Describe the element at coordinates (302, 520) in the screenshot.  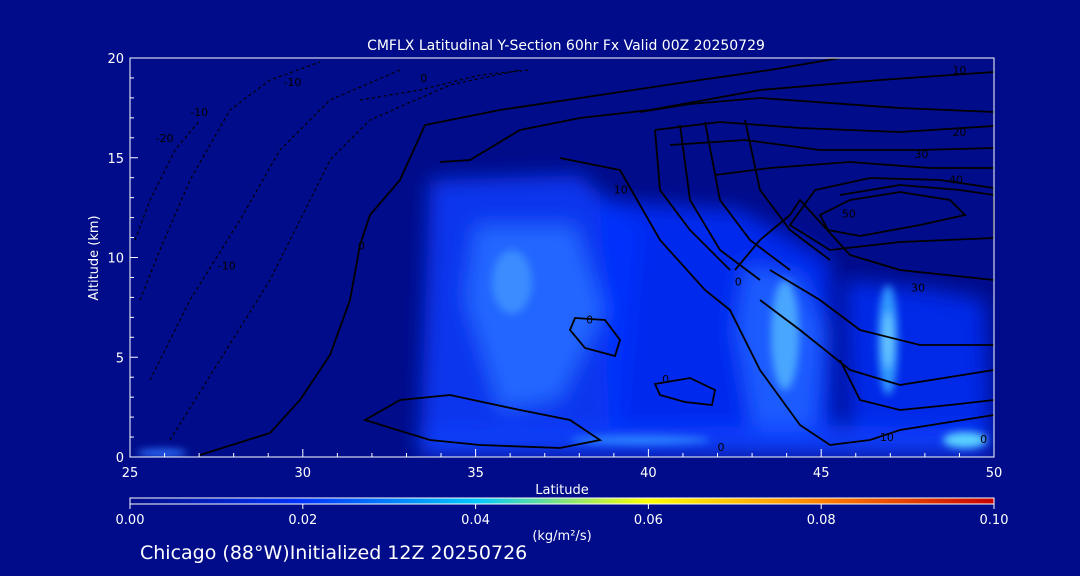
I see `colorbar-tick-label: 0.02` at that location.